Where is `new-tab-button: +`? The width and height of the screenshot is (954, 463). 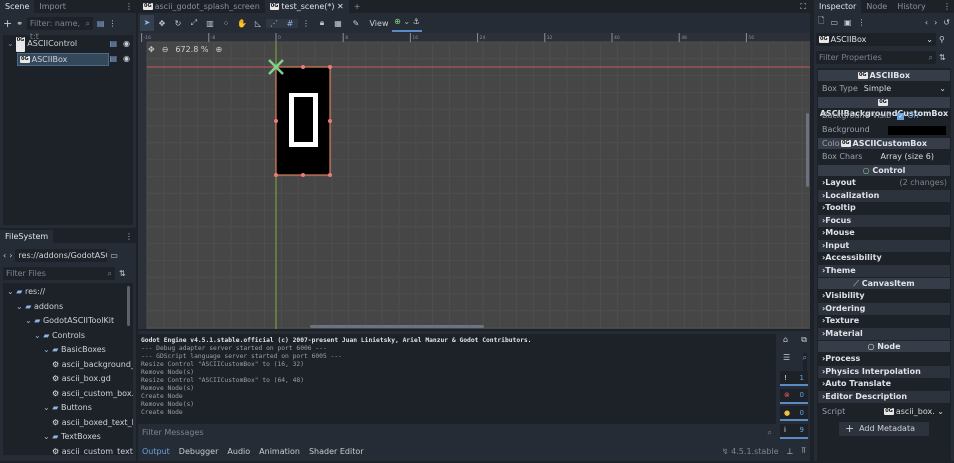 new-tab-button: + is located at coordinates (357, 6).